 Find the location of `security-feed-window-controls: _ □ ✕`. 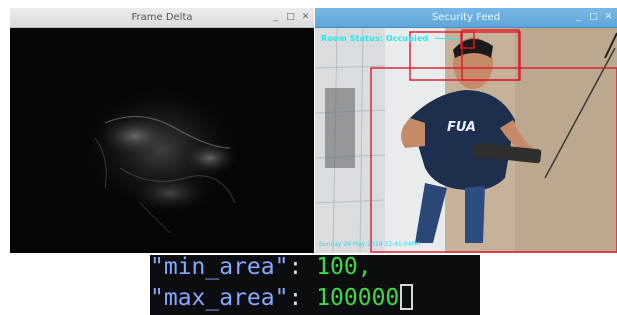

security-feed-window-controls: _ □ ✕ is located at coordinates (593, 17).